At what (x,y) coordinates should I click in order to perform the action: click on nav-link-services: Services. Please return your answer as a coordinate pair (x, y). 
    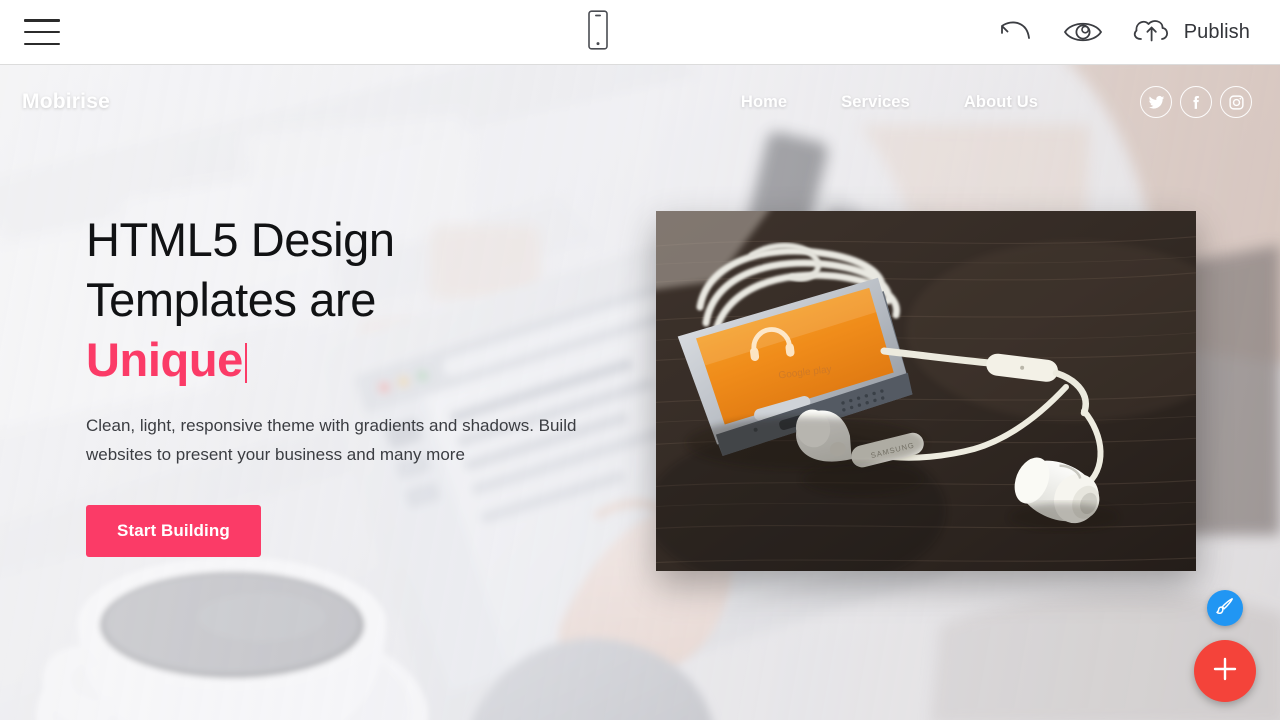
    Looking at the image, I should click on (875, 102).